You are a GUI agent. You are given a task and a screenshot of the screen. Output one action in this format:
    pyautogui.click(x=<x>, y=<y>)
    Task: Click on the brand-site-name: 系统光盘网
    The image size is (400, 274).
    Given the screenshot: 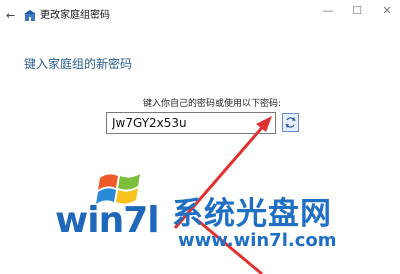 What is the action you would take?
    pyautogui.click(x=252, y=214)
    